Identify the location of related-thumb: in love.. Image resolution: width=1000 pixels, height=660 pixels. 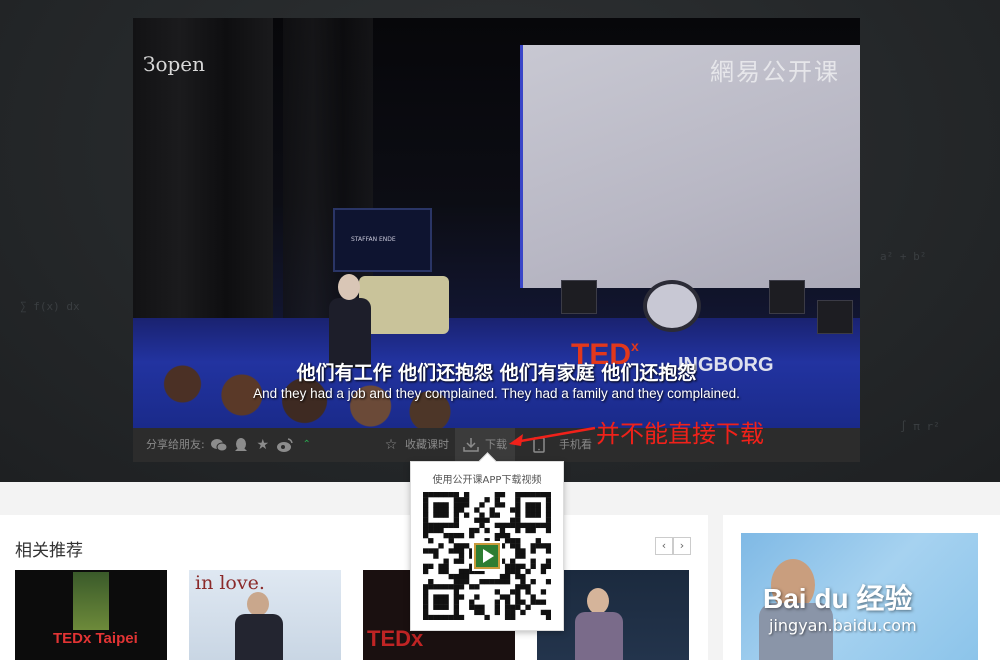
(265, 615).